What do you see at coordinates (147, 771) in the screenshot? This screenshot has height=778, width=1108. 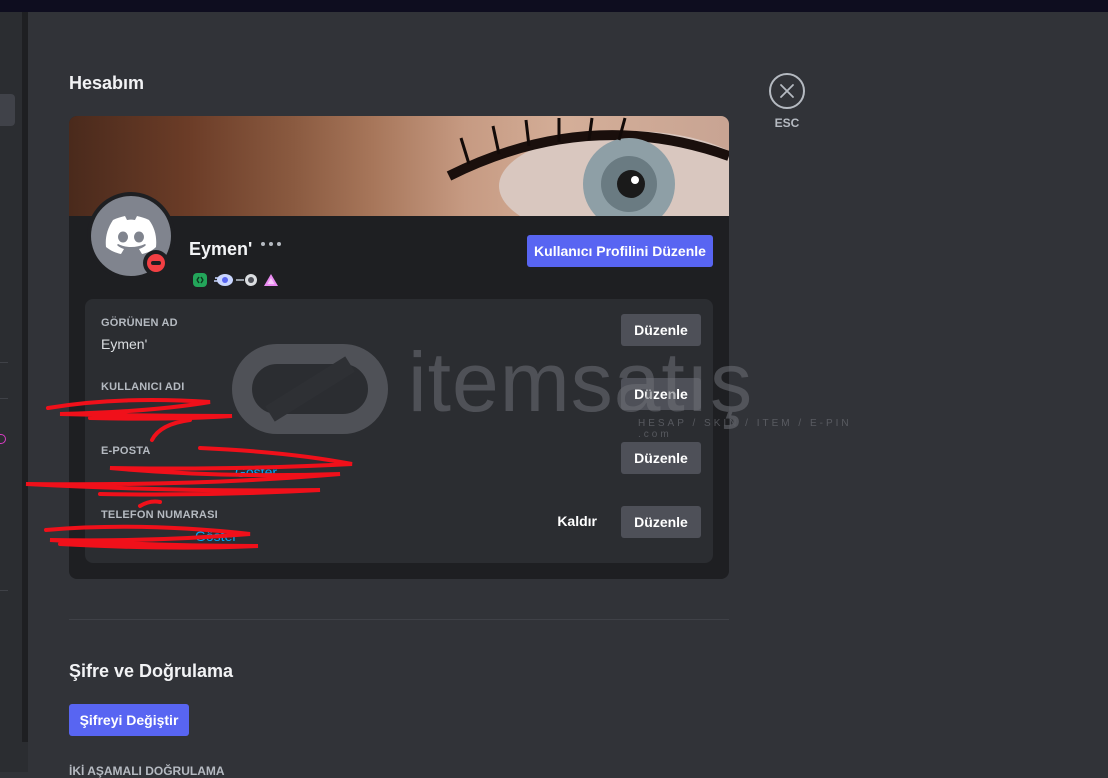 I see `two-factor-heading: İKİ AŞAMALI DOĞRULAMA` at bounding box center [147, 771].